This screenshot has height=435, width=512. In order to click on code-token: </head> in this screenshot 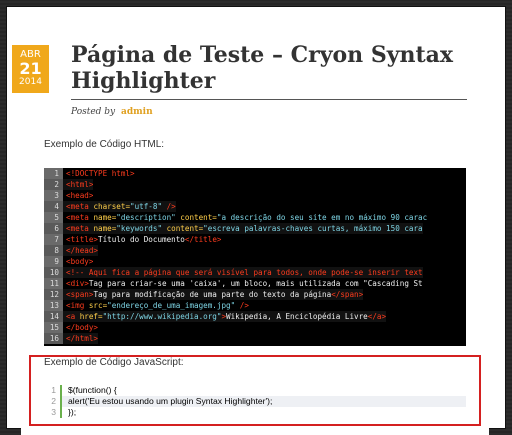, I will do `click(82, 250)`.